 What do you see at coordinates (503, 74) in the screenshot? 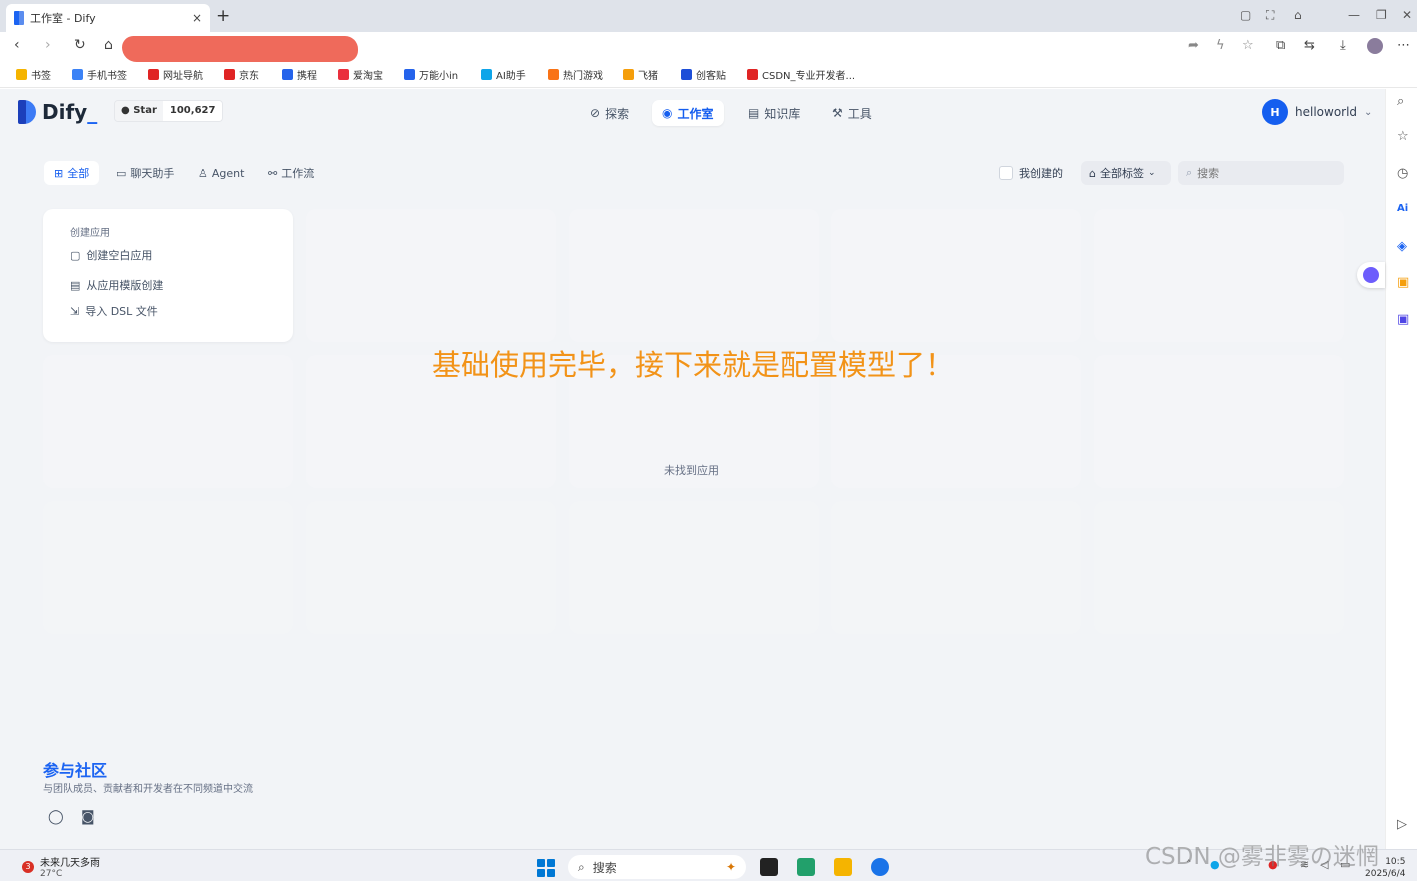
I see `bookmark-item: AI助手` at bounding box center [503, 74].